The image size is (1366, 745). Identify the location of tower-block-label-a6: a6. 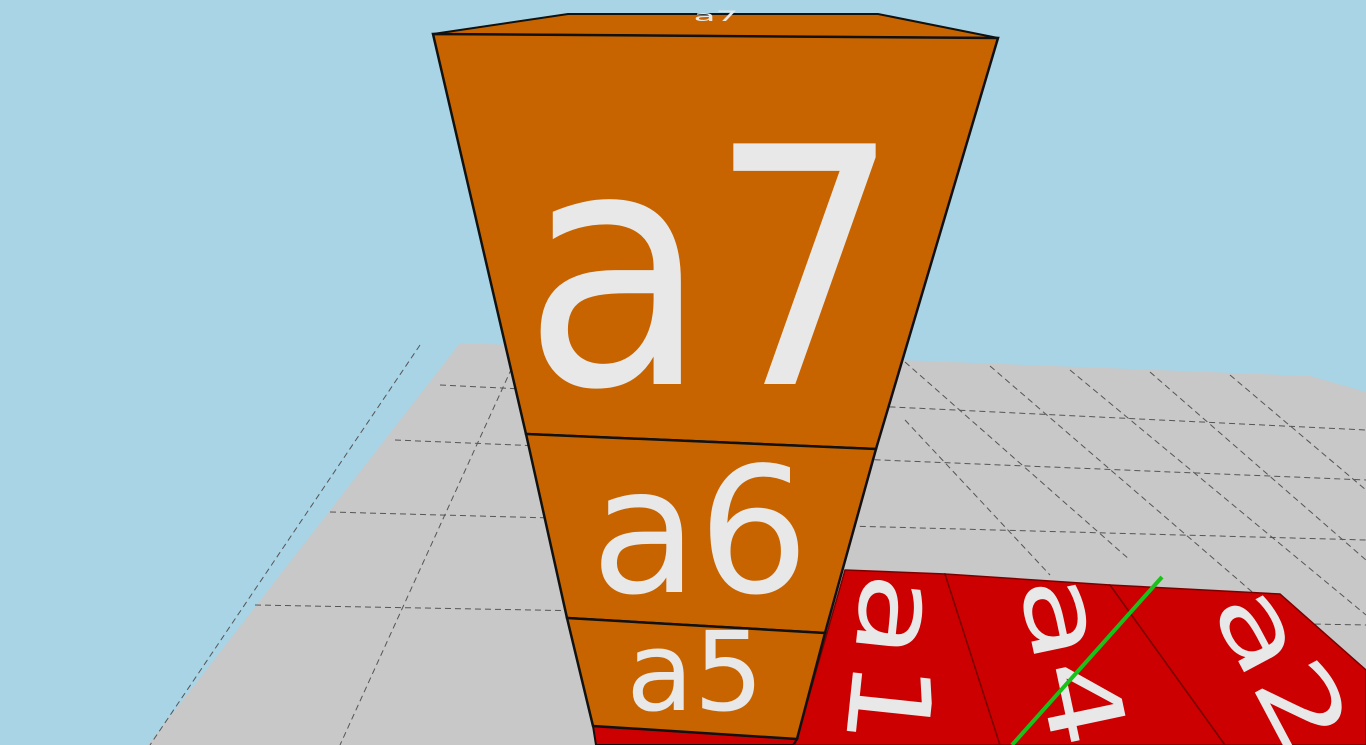
(700, 532).